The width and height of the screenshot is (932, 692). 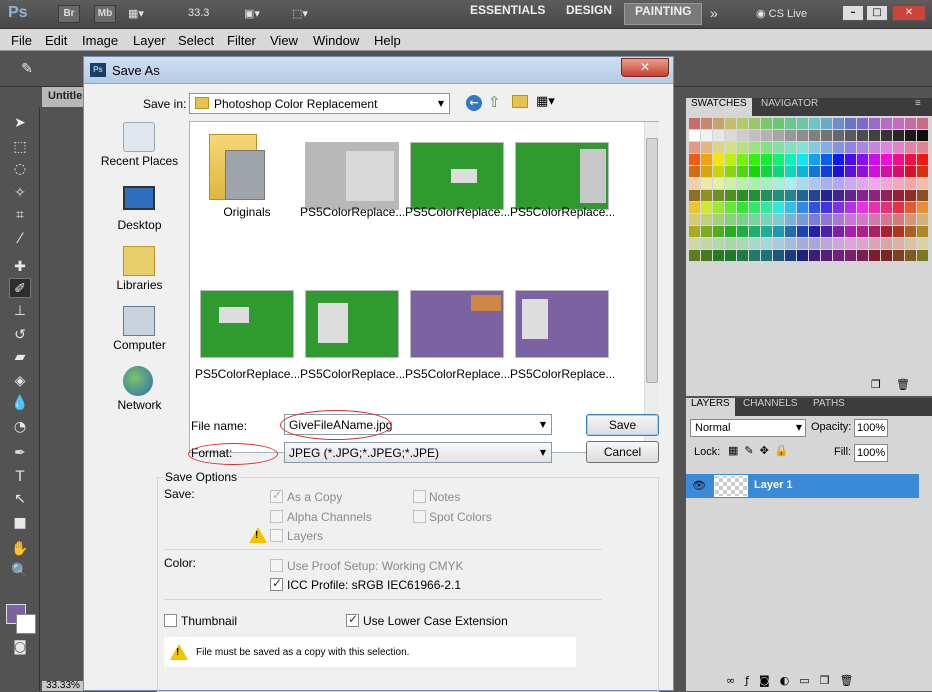 What do you see at coordinates (276, 583) in the screenshot?
I see `icc-profile-checkbox` at bounding box center [276, 583].